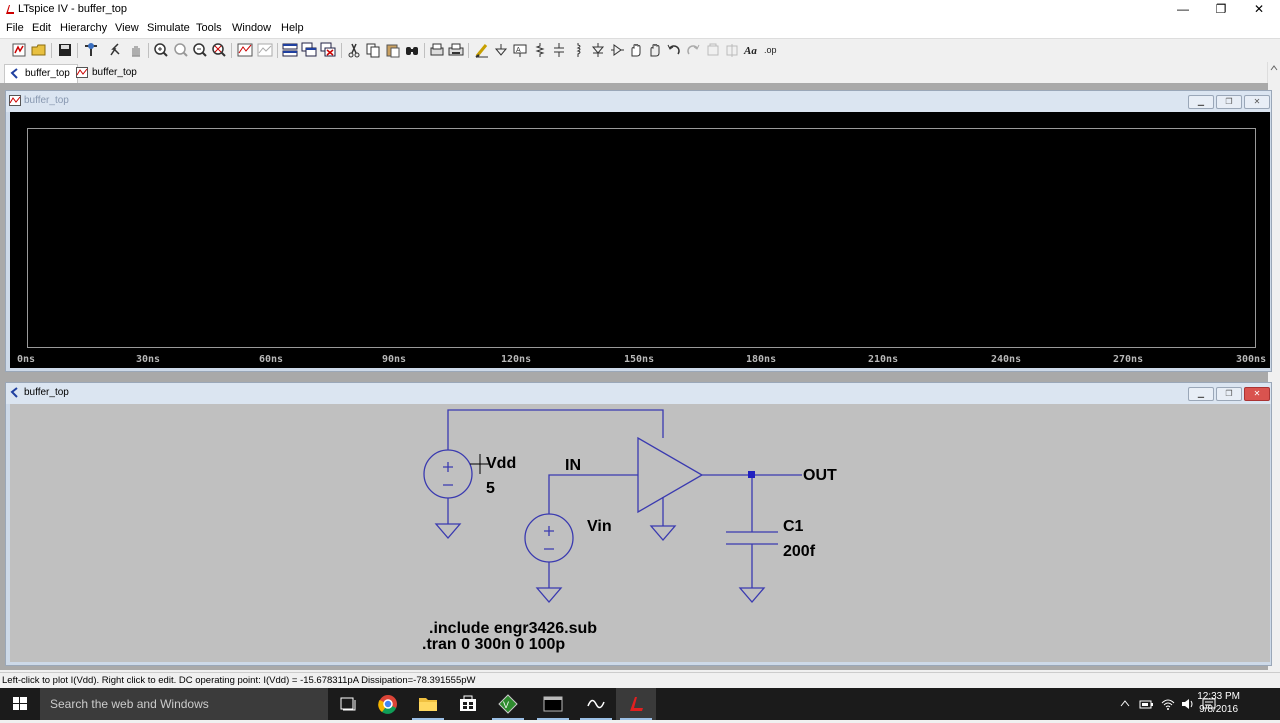 Image resolution: width=1280 pixels, height=723 pixels. Describe the element at coordinates (752, 595) in the screenshot. I see `ground-symbol` at that location.